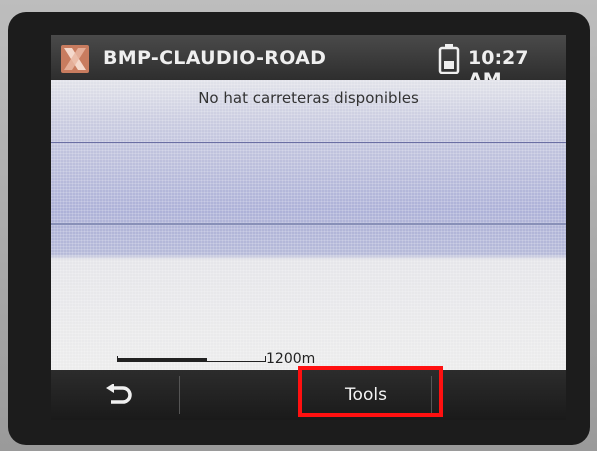  What do you see at coordinates (449, 59) in the screenshot?
I see `battery-icon` at bounding box center [449, 59].